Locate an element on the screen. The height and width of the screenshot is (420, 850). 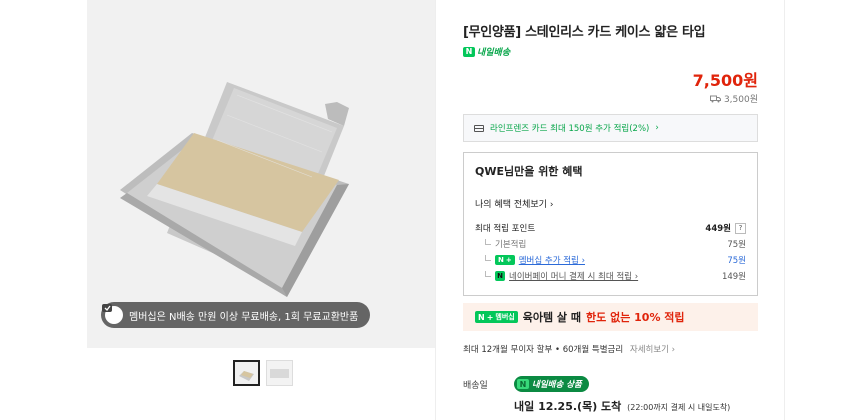
delivery-pill-label: 내일배송 상품 is located at coordinates (557, 385).